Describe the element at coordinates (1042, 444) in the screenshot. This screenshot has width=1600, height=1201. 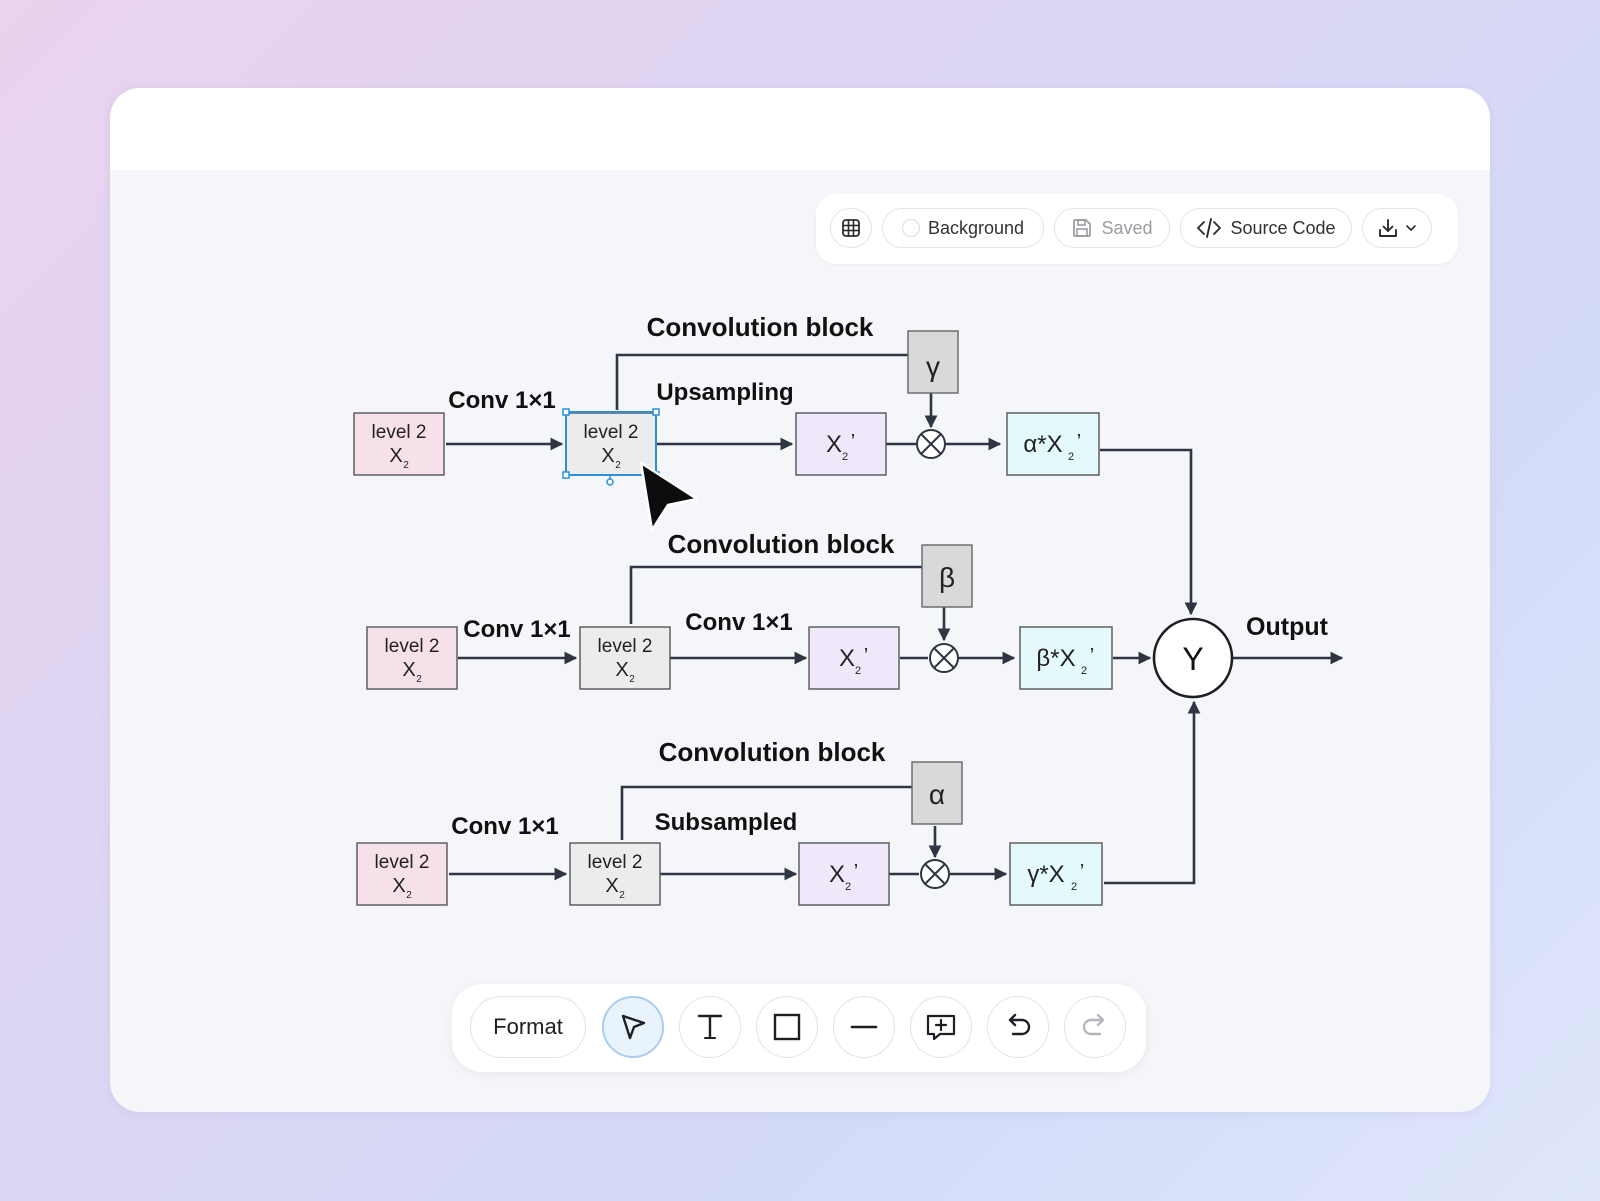
I see `result-prefix: α*X` at that location.